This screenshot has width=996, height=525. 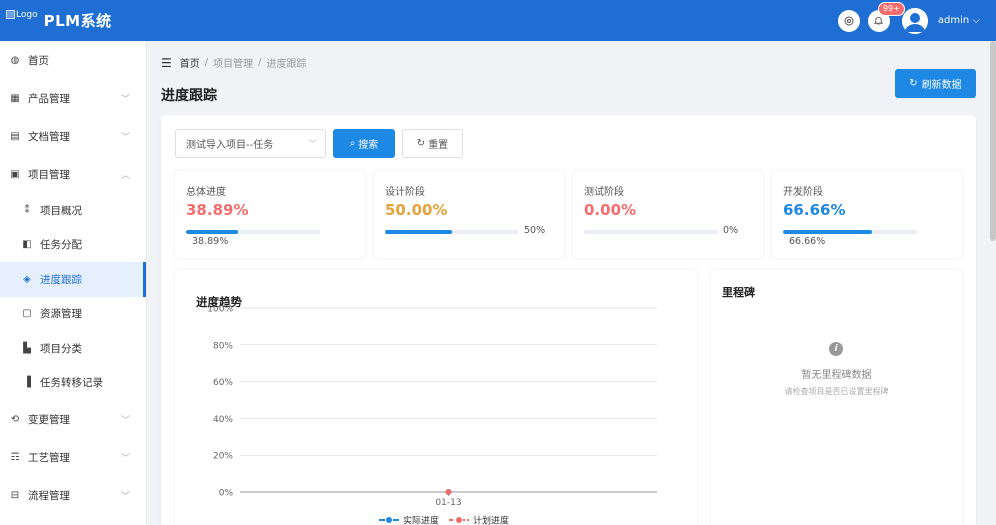 What do you see at coordinates (368, 145) in the screenshot?
I see `search-label: 搜索` at bounding box center [368, 145].